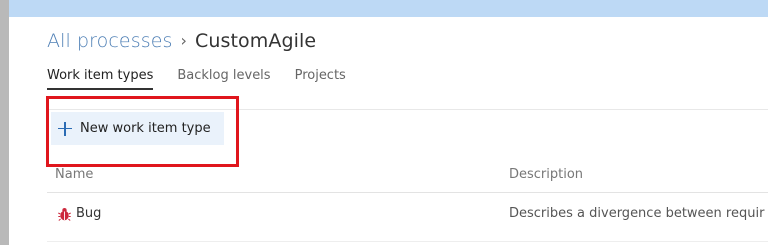 Image resolution: width=768 pixels, height=245 pixels. I want to click on plus-icon, so click(65, 128).